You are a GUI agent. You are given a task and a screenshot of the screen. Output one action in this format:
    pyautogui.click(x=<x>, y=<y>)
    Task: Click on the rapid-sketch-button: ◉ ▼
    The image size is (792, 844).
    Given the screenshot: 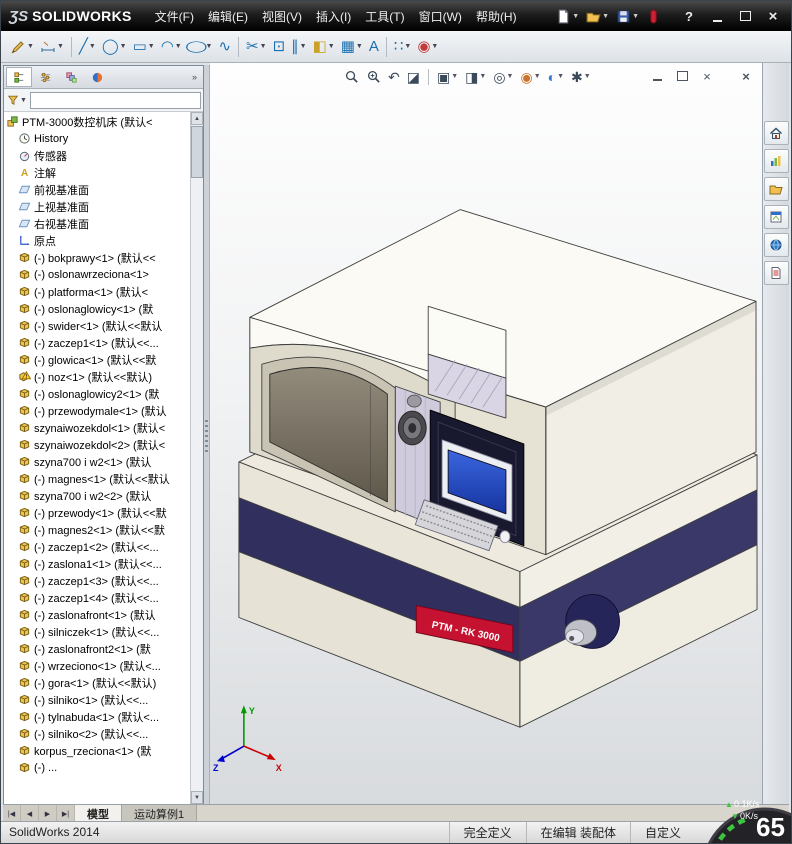 What is the action you would take?
    pyautogui.click(x=427, y=47)
    